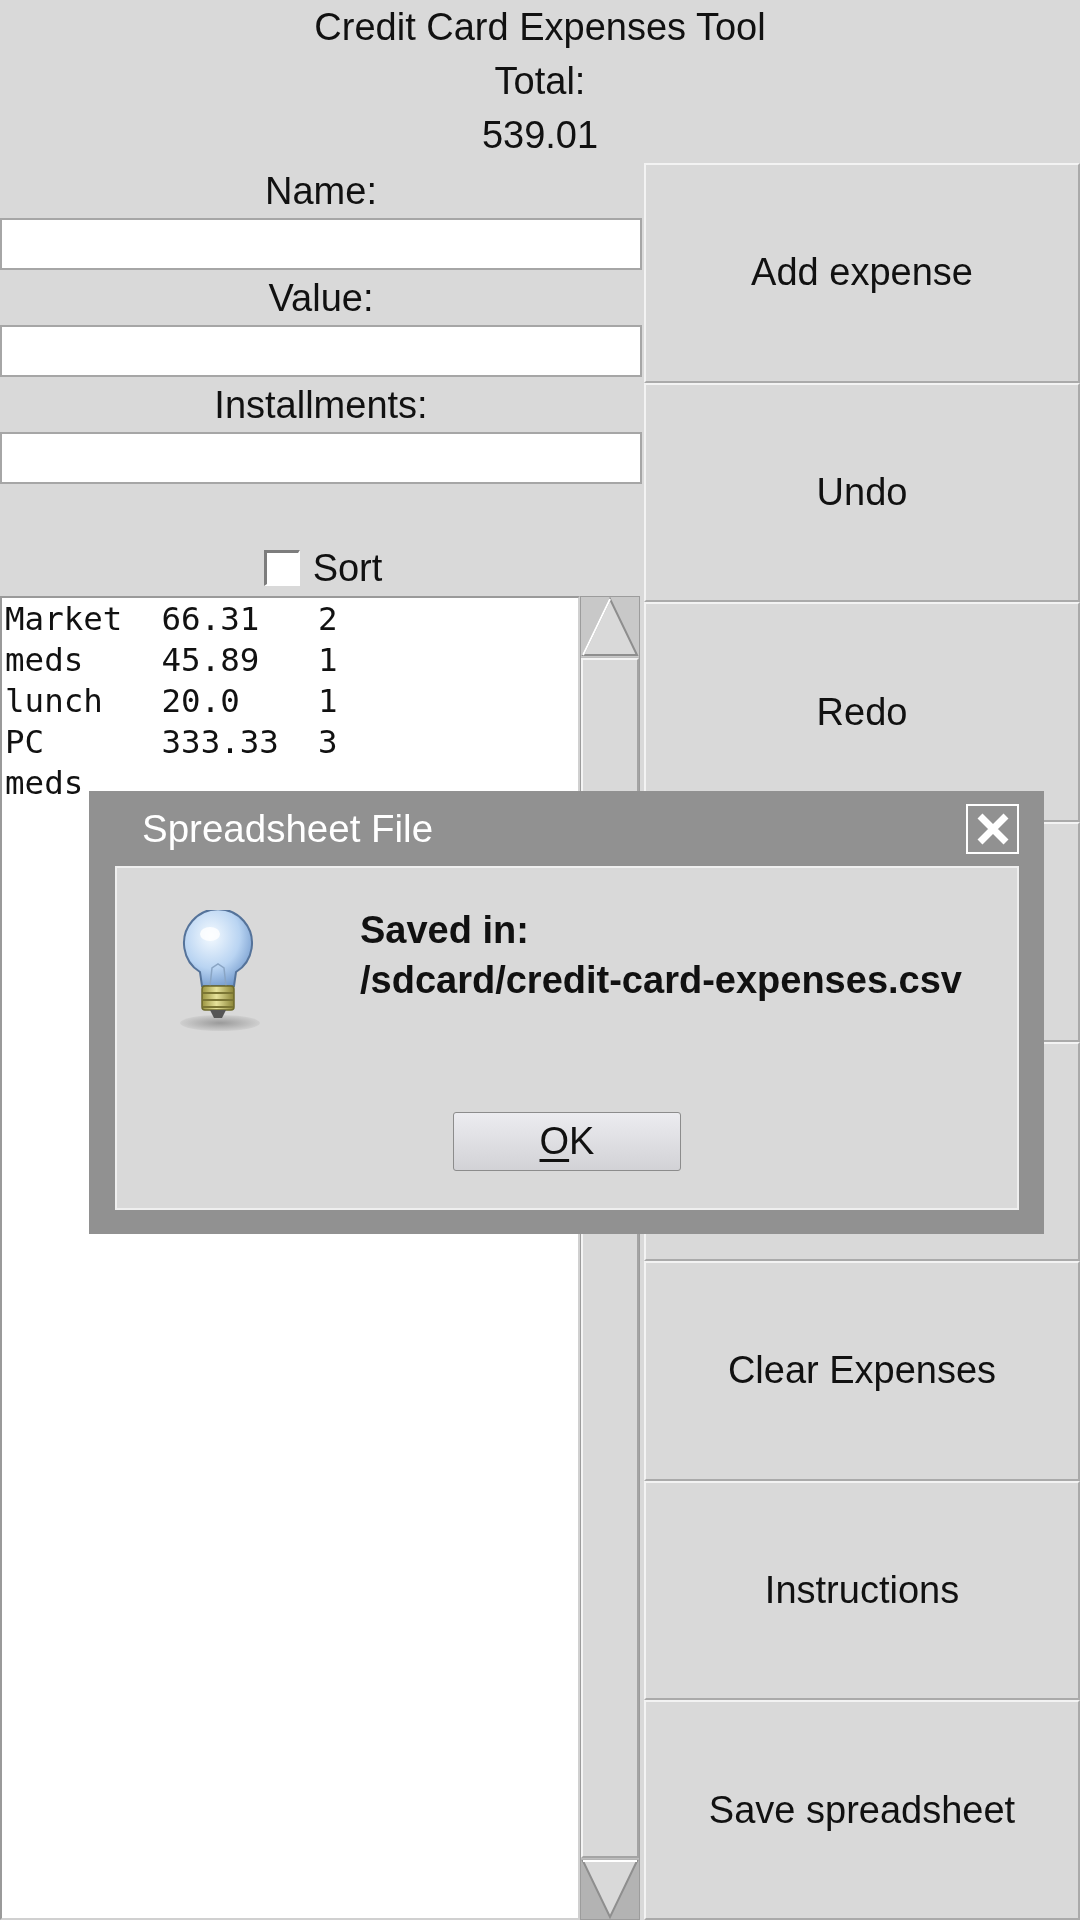 The image size is (1080, 1920). I want to click on close-icon, so click(992, 828).